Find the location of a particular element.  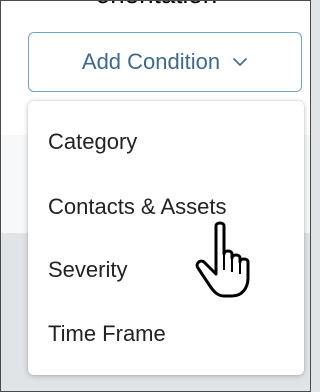

add-condition-button: Add Condition is located at coordinates (165, 62).